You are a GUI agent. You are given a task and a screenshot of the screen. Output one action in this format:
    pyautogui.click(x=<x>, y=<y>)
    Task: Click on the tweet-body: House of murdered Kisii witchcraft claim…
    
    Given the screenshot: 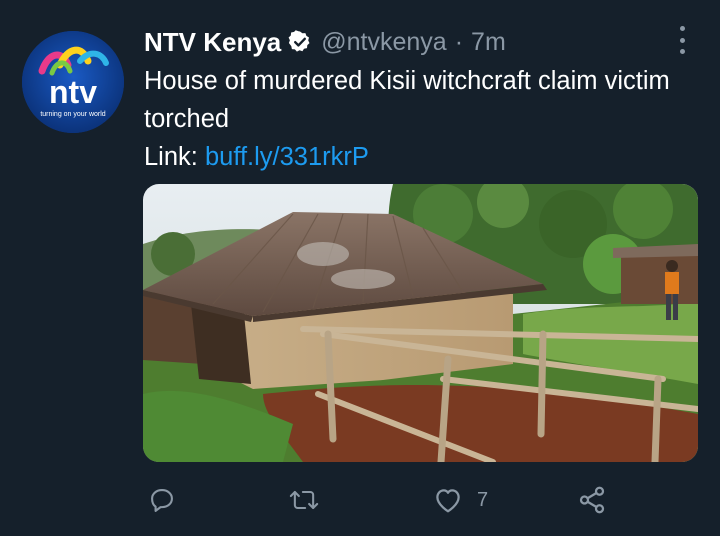 What is the action you would take?
    pyautogui.click(x=407, y=100)
    